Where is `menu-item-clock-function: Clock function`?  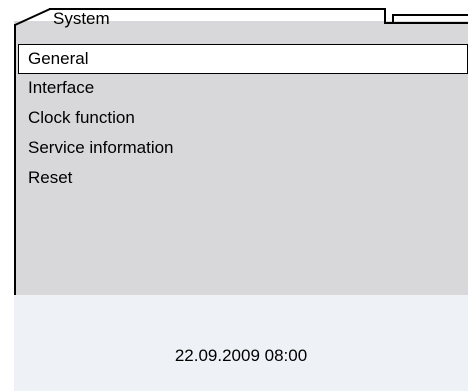 menu-item-clock-function: Clock function is located at coordinates (243, 119).